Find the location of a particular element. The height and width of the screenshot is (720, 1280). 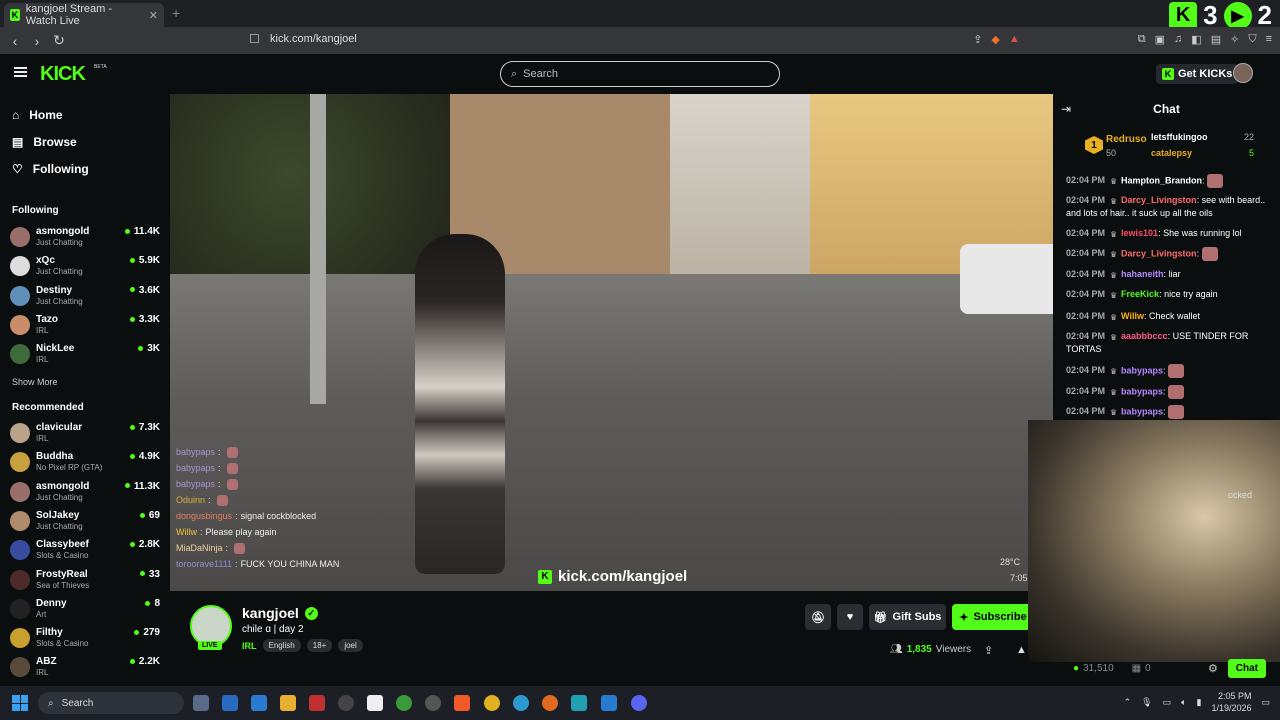

show-more-link: Show More is located at coordinates (35, 382).